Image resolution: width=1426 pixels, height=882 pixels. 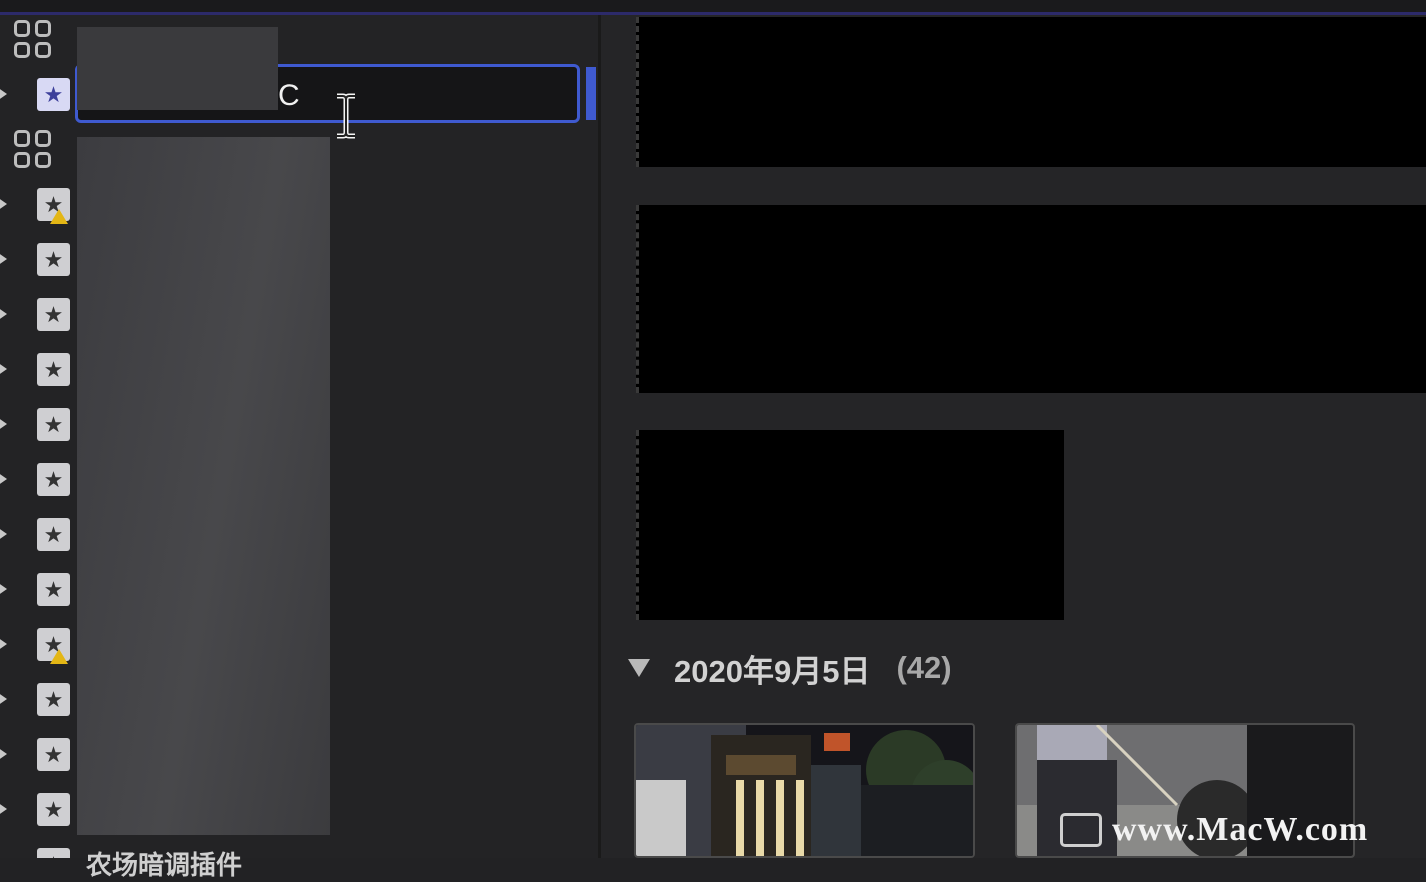 I want to click on watermark-text: www.MacW.com, so click(x=1240, y=829).